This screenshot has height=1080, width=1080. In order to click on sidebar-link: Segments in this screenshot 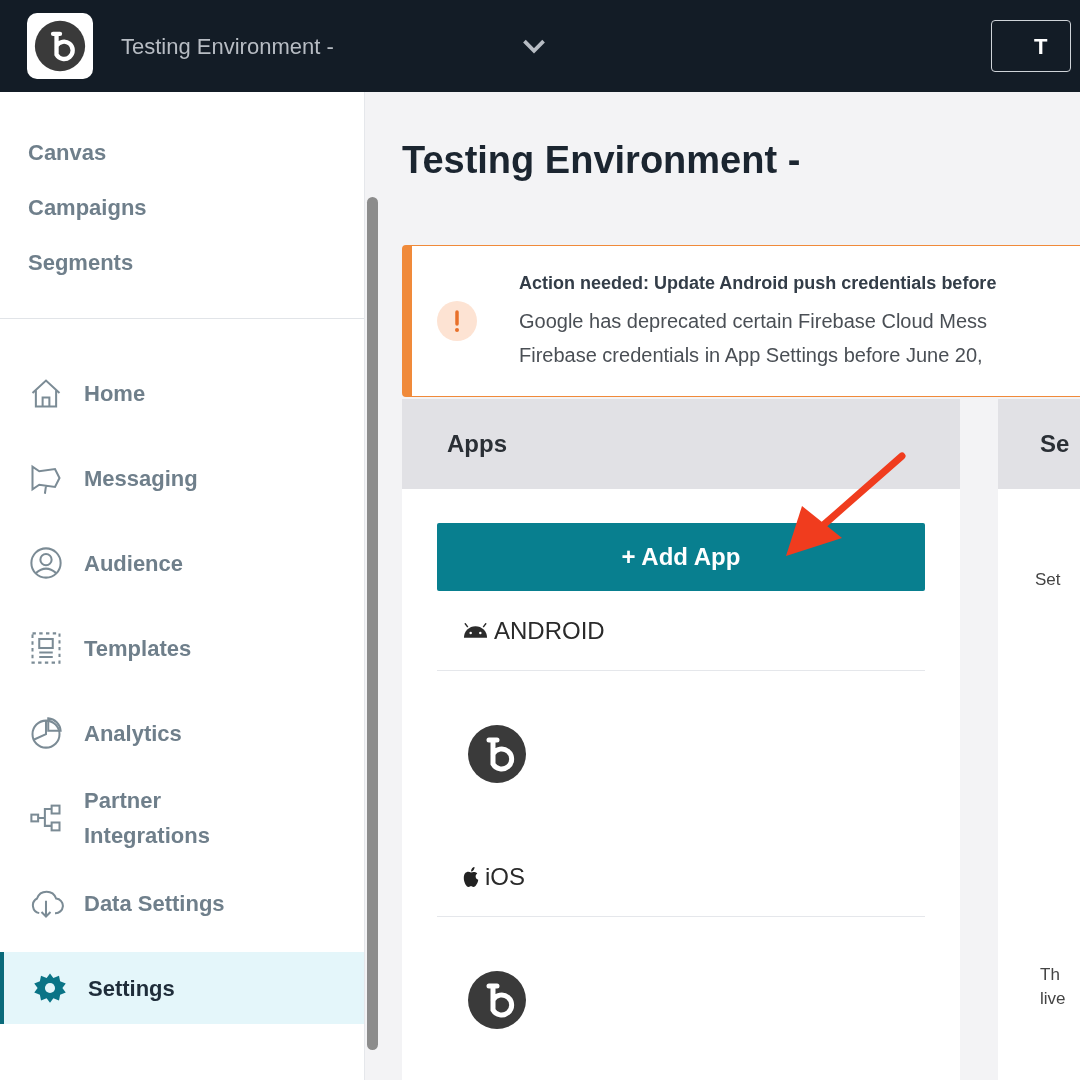, I will do `click(196, 262)`.